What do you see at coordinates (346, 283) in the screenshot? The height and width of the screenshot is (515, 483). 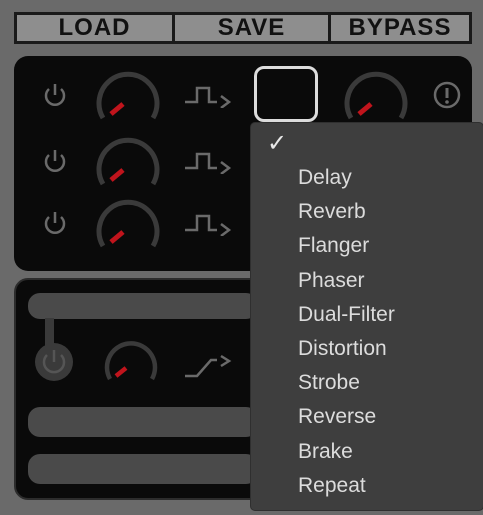 I see `menu-item-phaser: Phaser` at bounding box center [346, 283].